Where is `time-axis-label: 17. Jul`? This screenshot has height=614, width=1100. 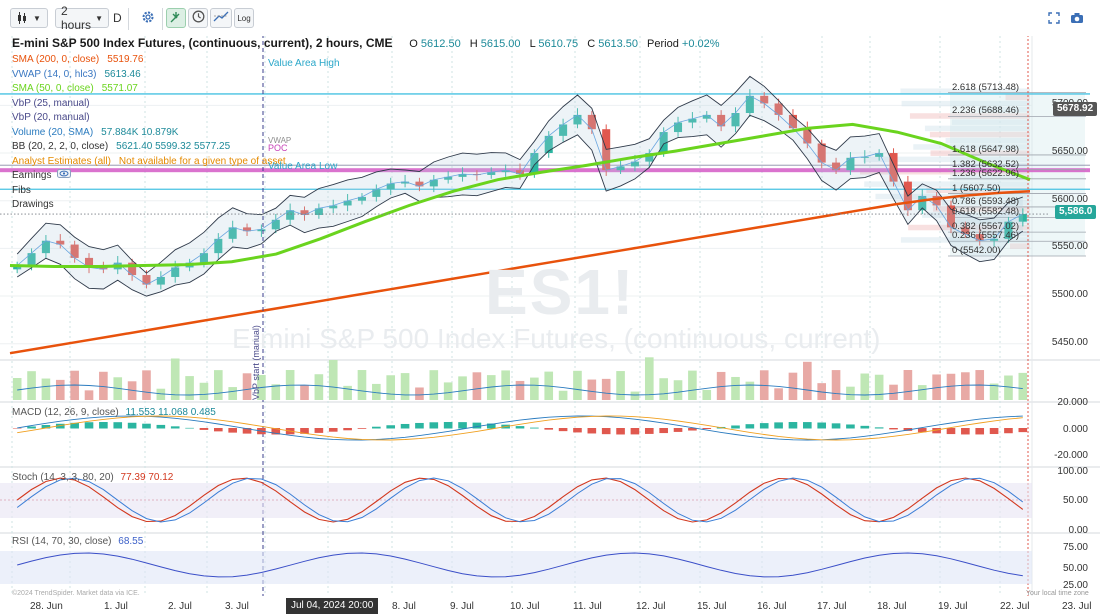 time-axis-label: 17. Jul is located at coordinates (832, 606).